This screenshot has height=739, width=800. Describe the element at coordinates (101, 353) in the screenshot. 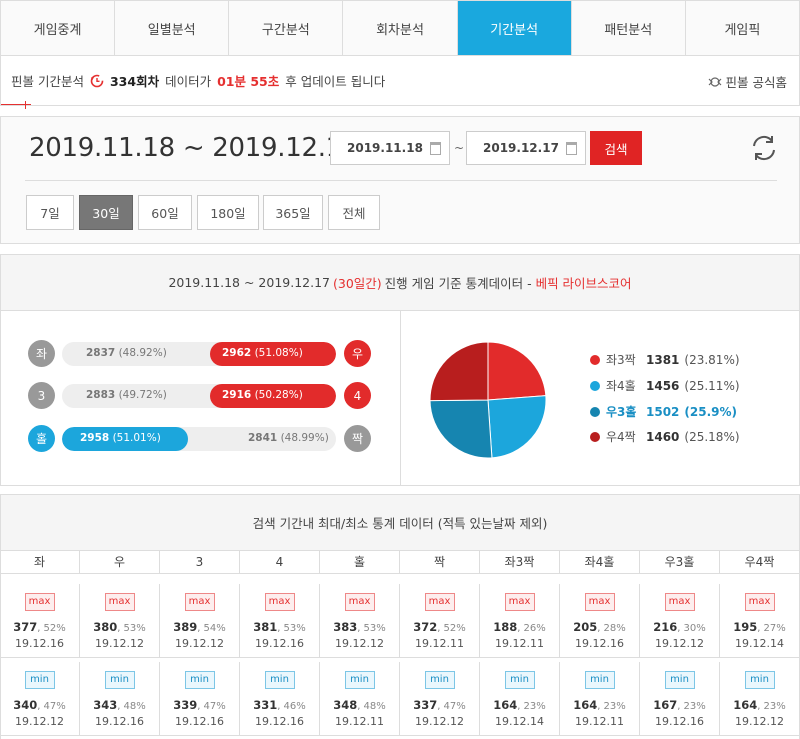

I see `left-count: 2837` at that location.